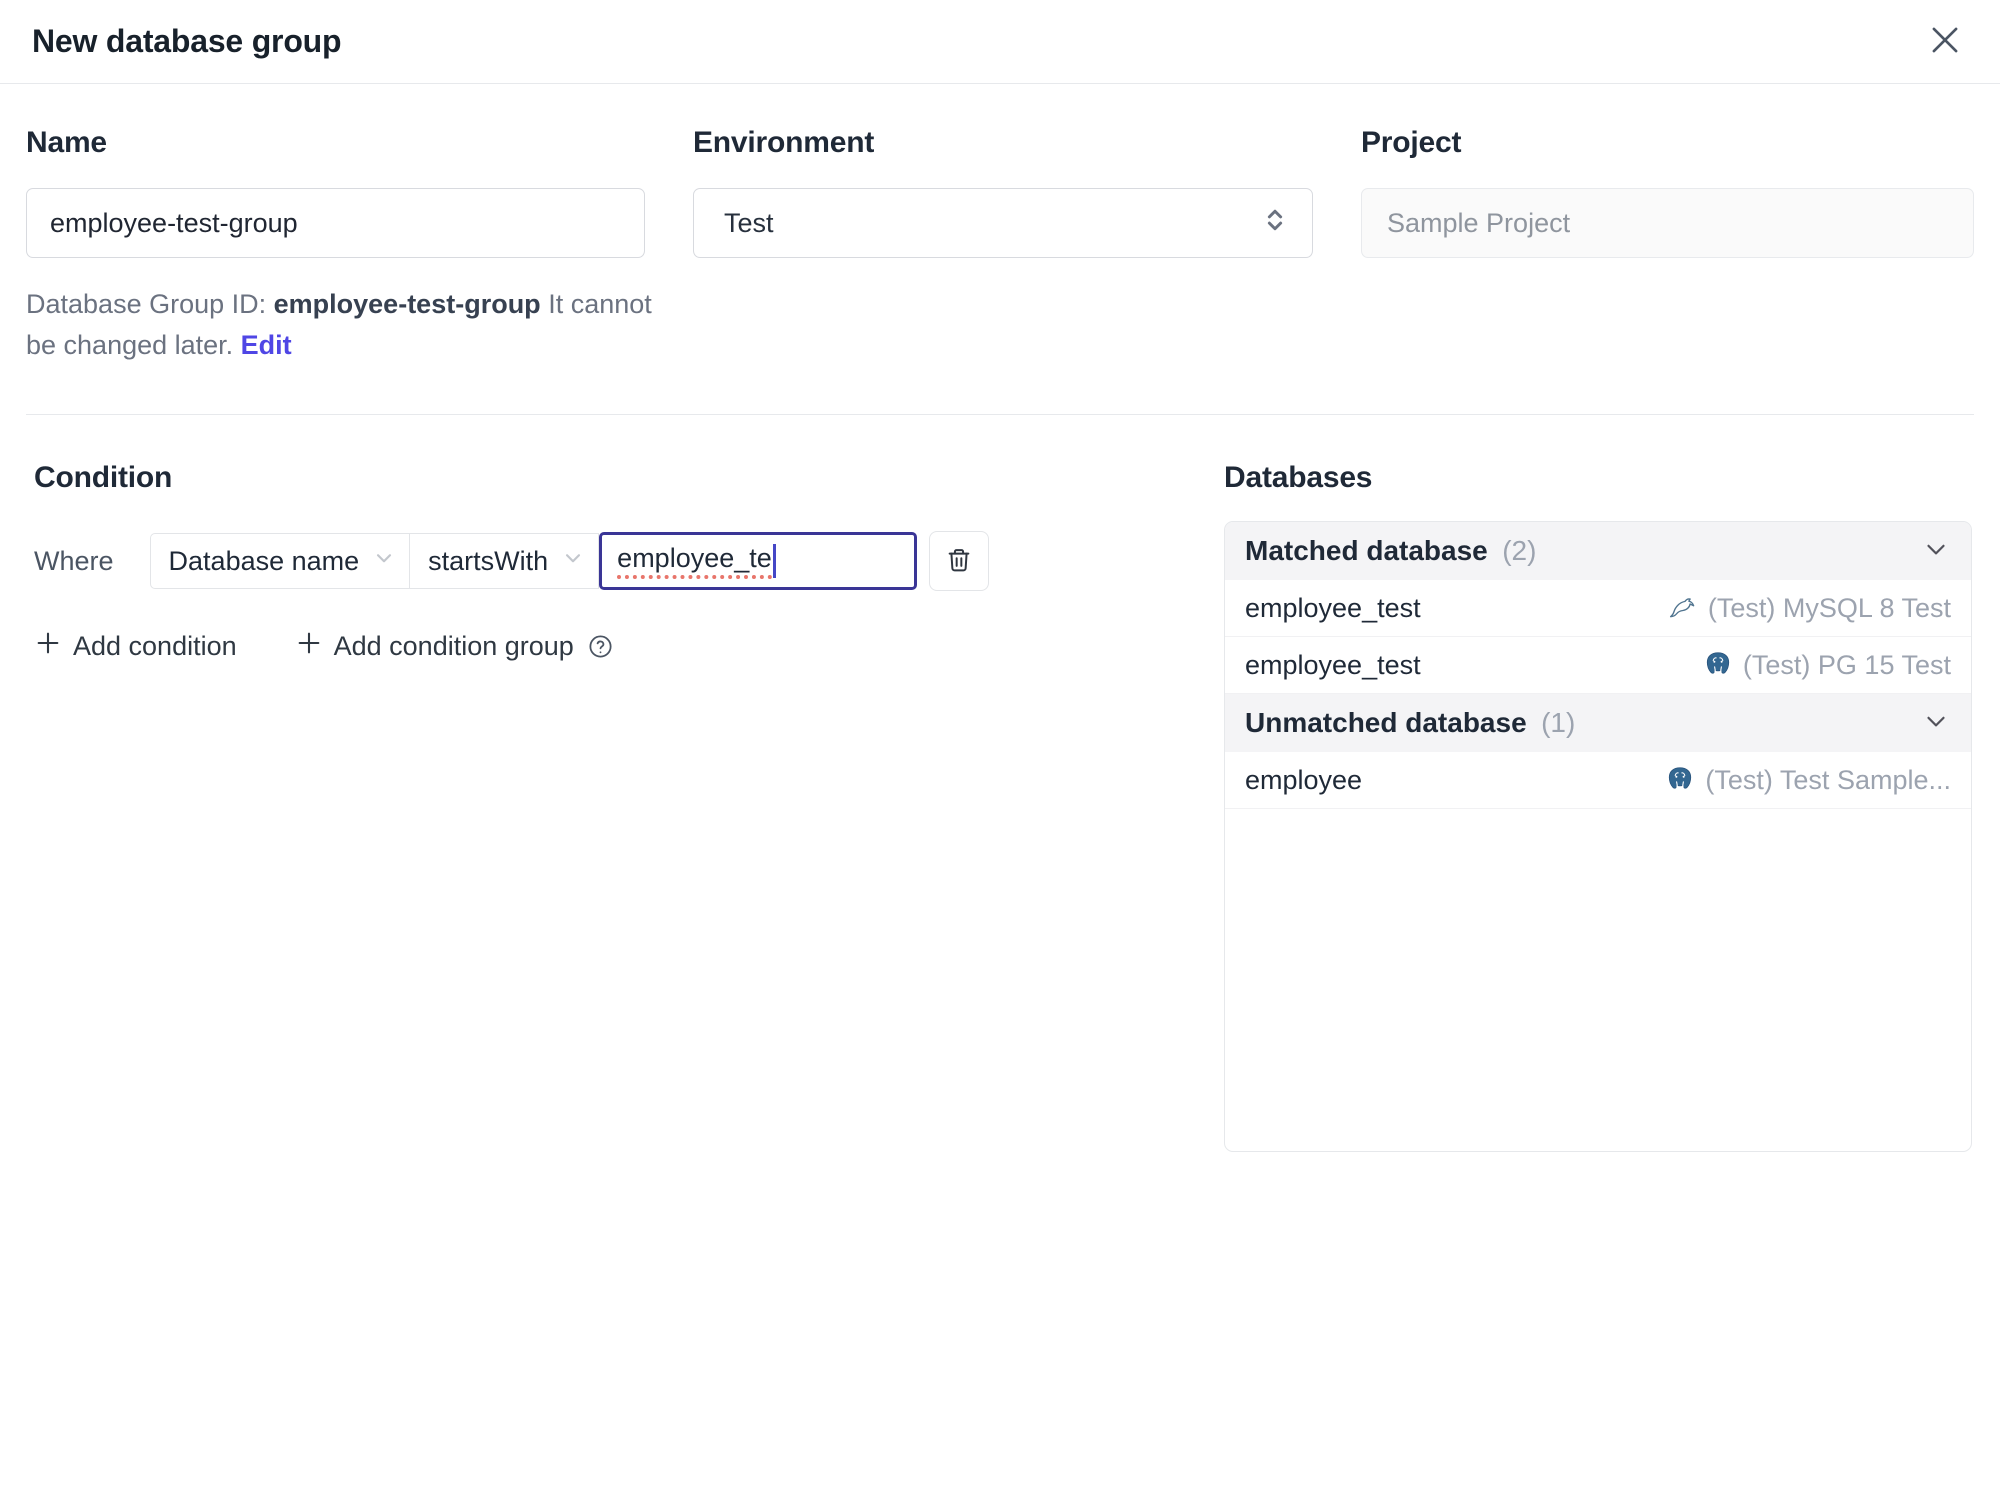 This screenshot has width=2000, height=1500. I want to click on add-condition-label: Add condition, so click(155, 646).